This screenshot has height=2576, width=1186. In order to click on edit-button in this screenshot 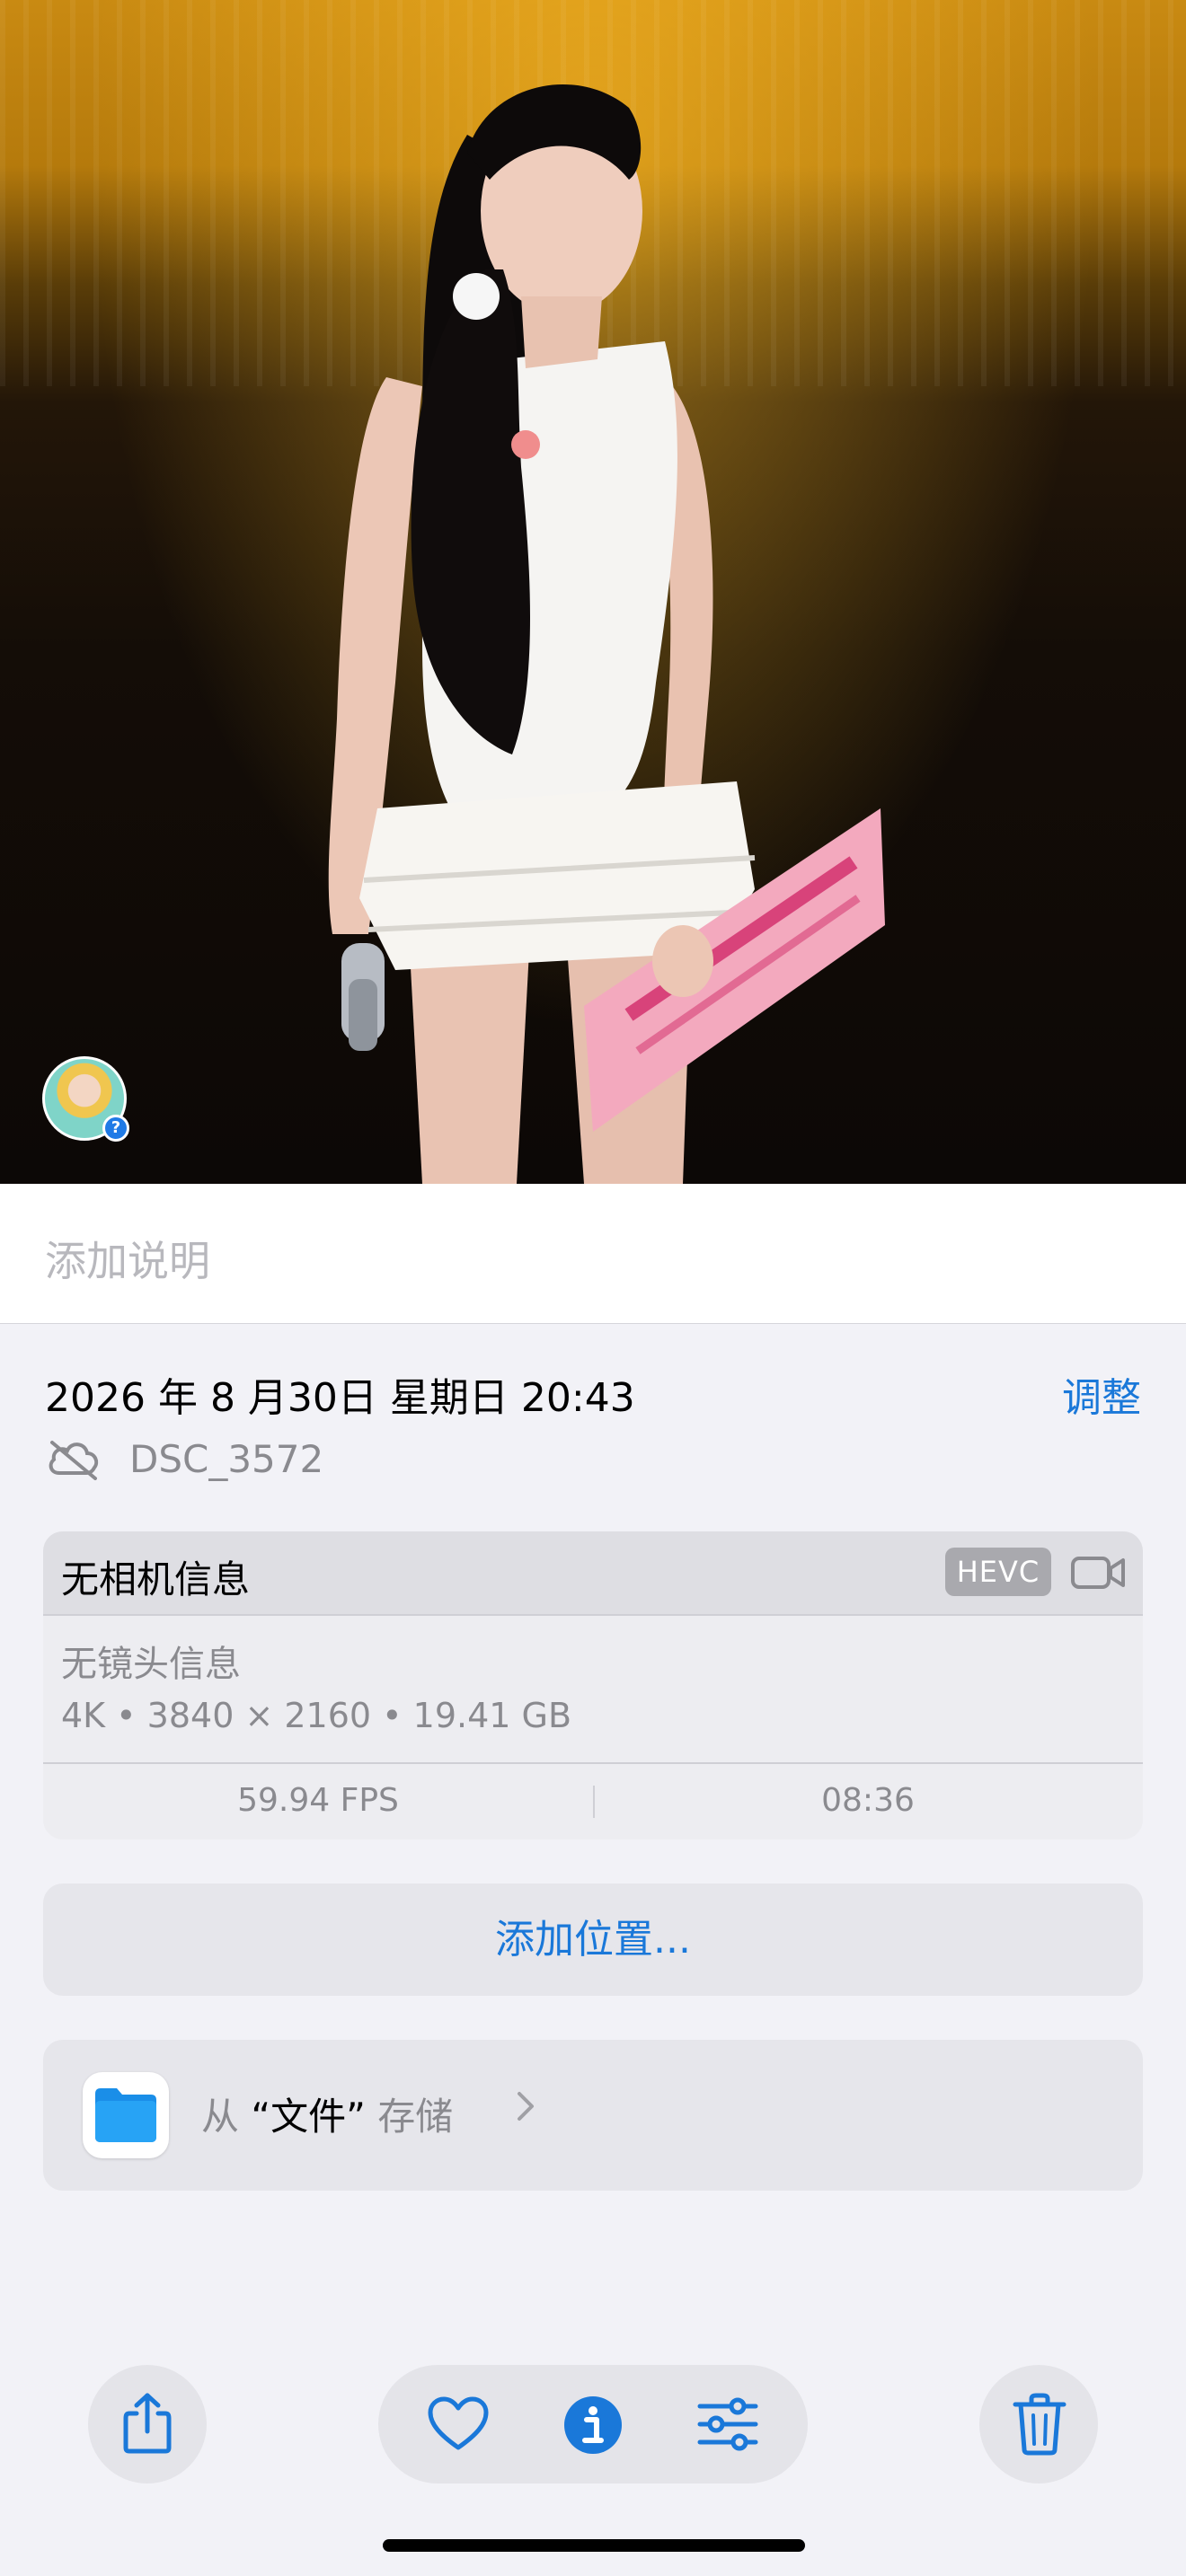, I will do `click(727, 2424)`.